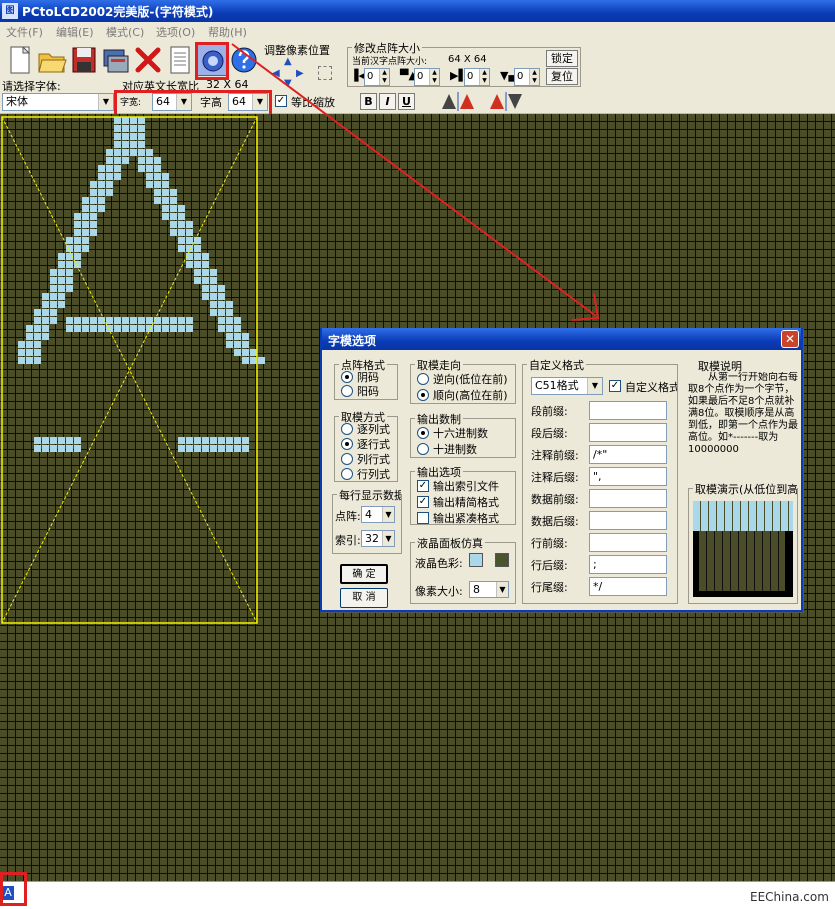 The width and height of the screenshot is (835, 909). I want to click on arrow-right-icon: ▶, so click(300, 73).